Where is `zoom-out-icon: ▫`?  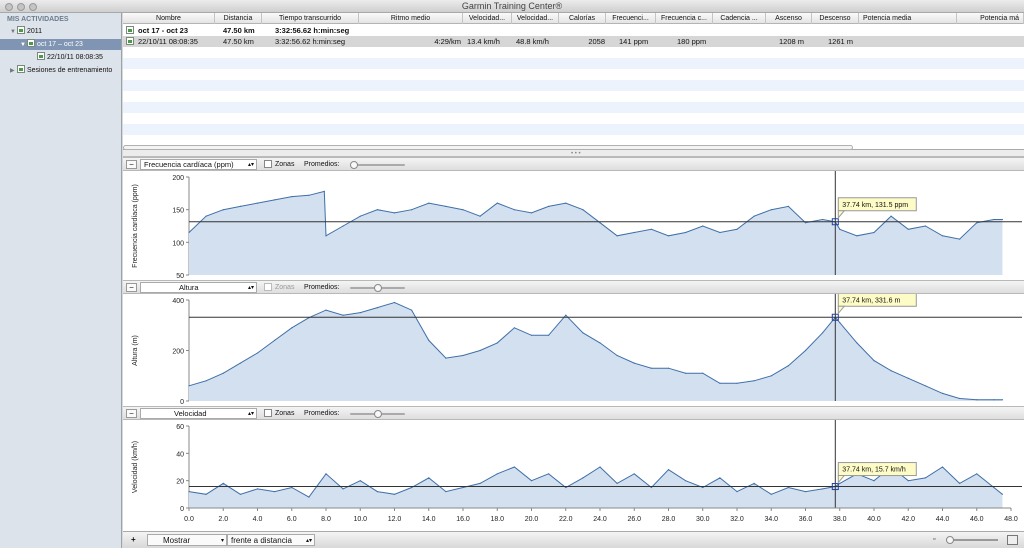 zoom-out-icon: ▫ is located at coordinates (934, 540).